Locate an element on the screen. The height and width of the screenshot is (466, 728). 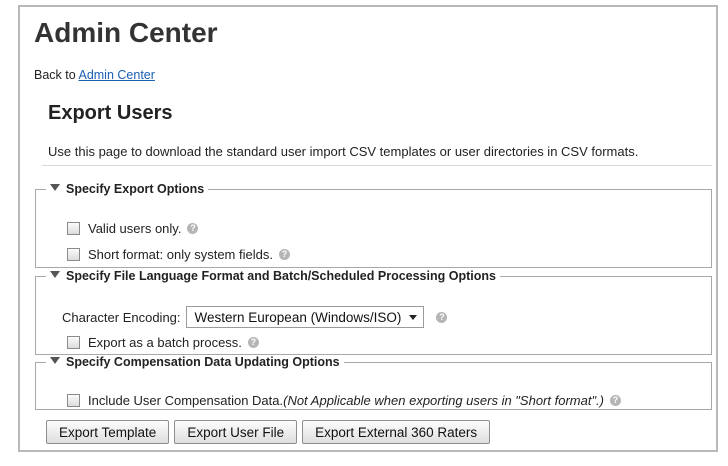
batch-process-row: Export as a batch process. ? is located at coordinates (163, 342).